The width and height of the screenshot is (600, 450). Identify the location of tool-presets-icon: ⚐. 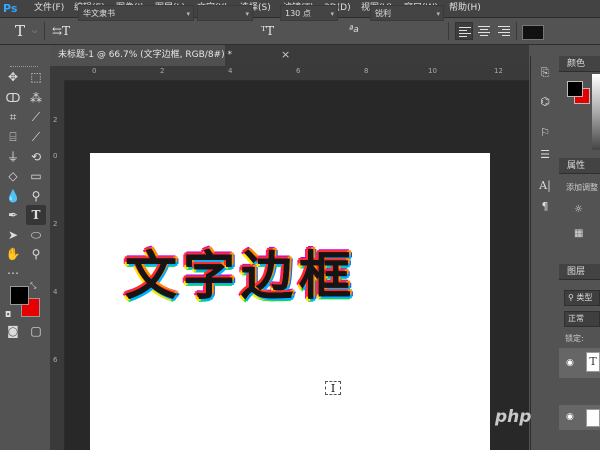
(545, 133).